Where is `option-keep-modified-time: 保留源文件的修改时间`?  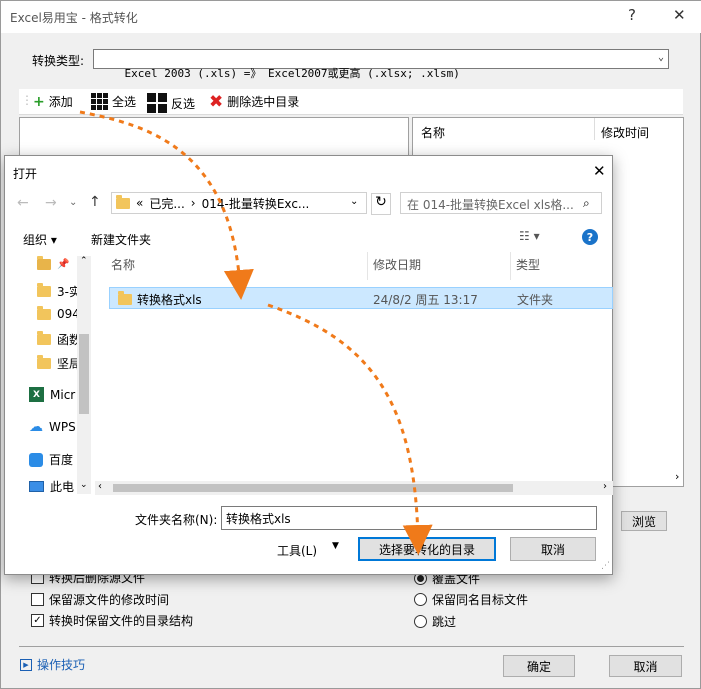 option-keep-modified-time: 保留源文件的修改时间 is located at coordinates (100, 599).